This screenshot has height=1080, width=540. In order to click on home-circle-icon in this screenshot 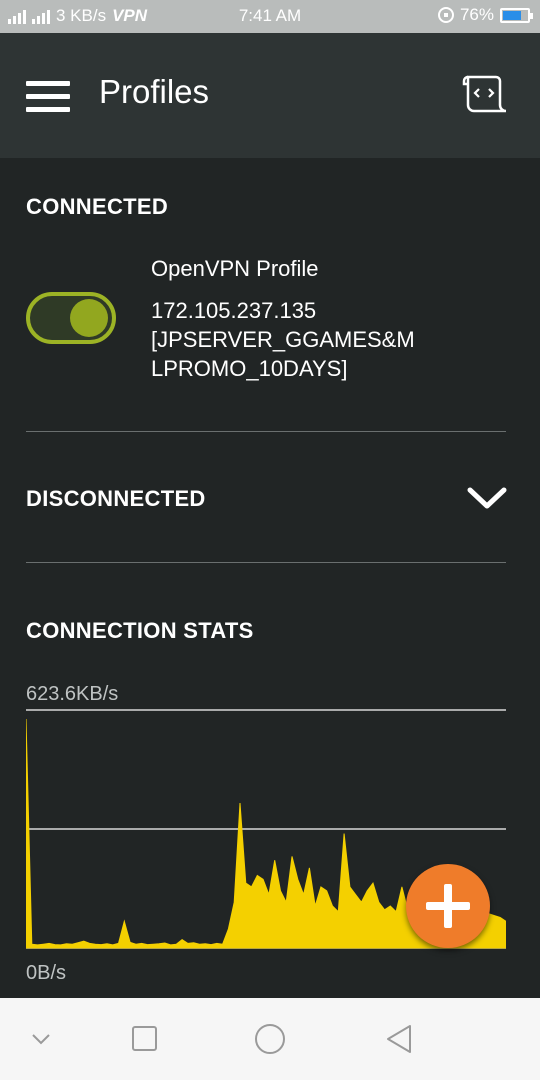, I will do `click(270, 1039)`.